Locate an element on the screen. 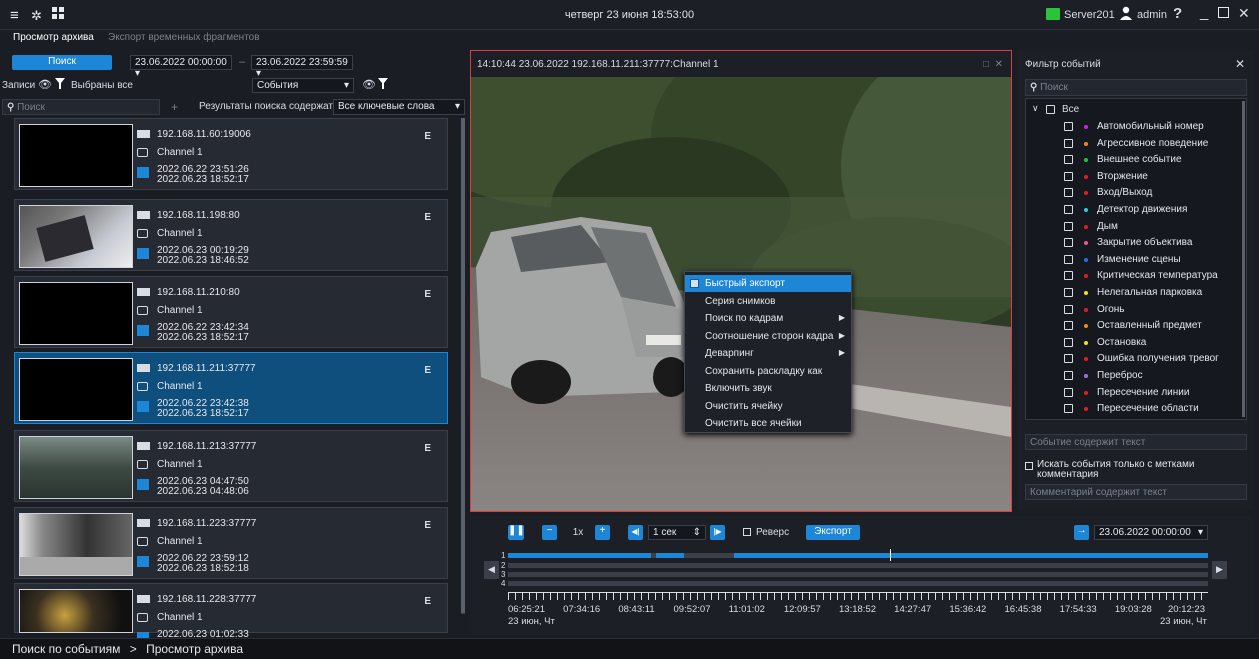  speed-down-button: − is located at coordinates (549, 532).